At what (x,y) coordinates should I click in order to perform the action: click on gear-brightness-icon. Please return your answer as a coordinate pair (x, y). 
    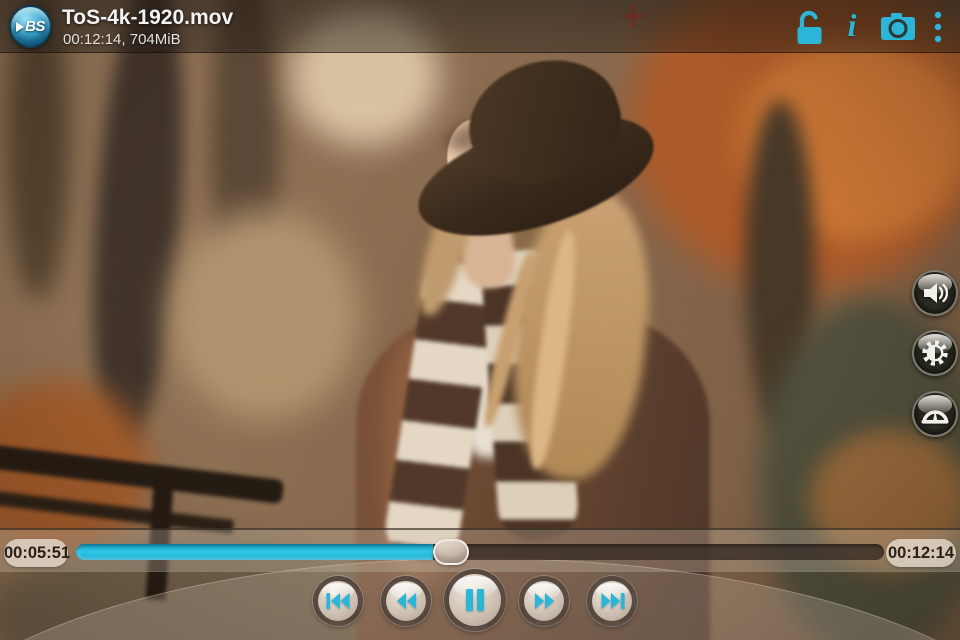
    Looking at the image, I should click on (935, 353).